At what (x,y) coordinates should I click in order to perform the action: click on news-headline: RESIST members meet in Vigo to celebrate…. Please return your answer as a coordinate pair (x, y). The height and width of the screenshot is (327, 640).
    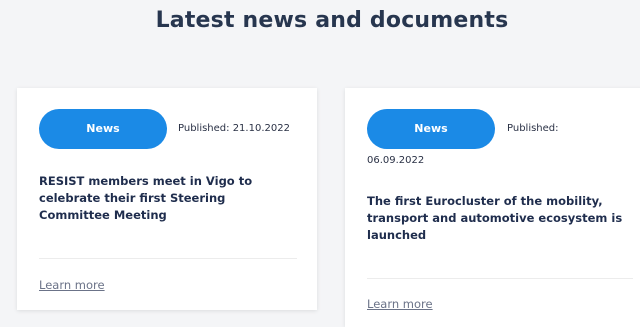
    Looking at the image, I should click on (159, 198).